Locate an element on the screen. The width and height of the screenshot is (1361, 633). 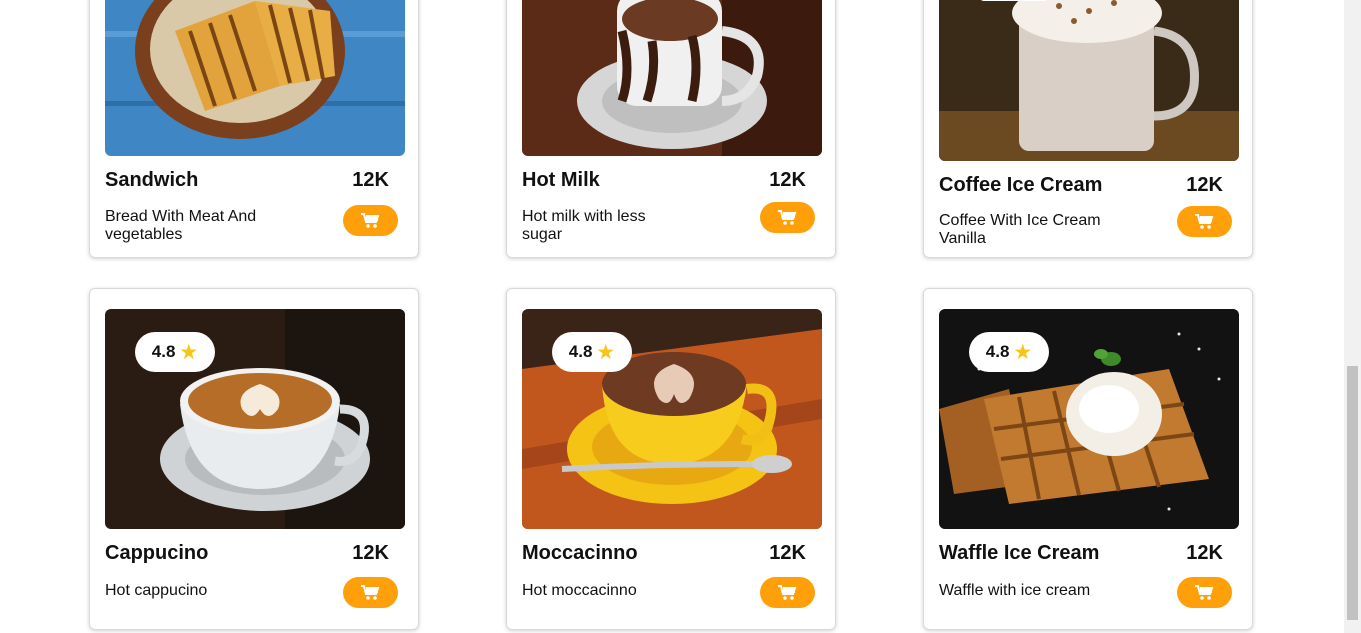
cappucino-image: 4.8 ★ is located at coordinates (255, 419).